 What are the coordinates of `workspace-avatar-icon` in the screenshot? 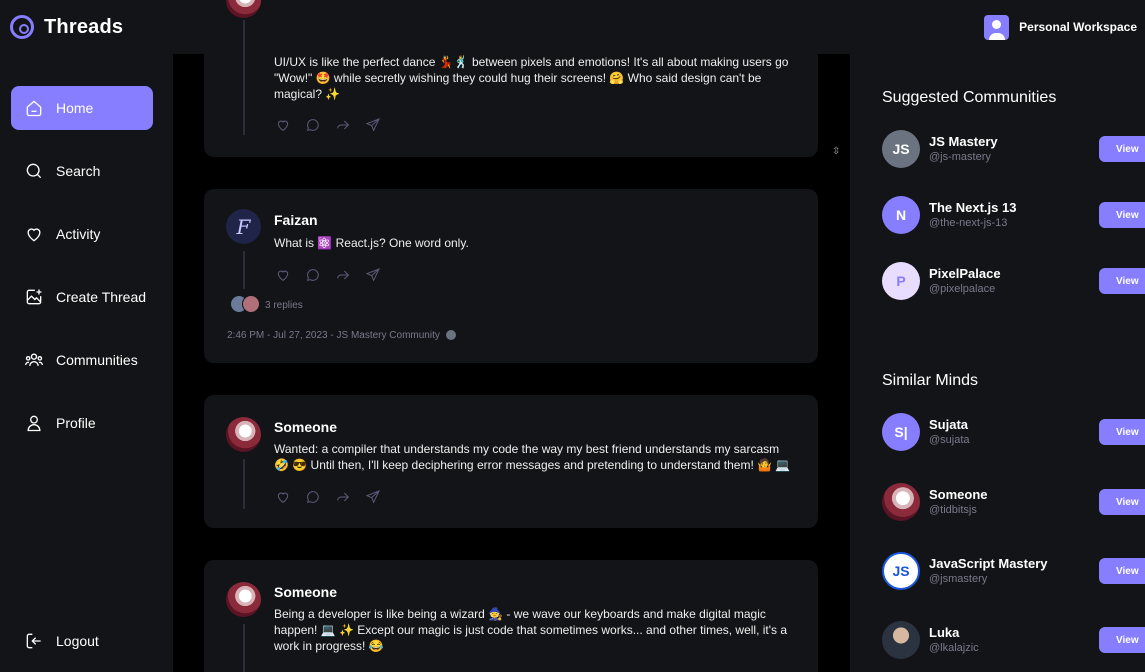 It's located at (997, 27).